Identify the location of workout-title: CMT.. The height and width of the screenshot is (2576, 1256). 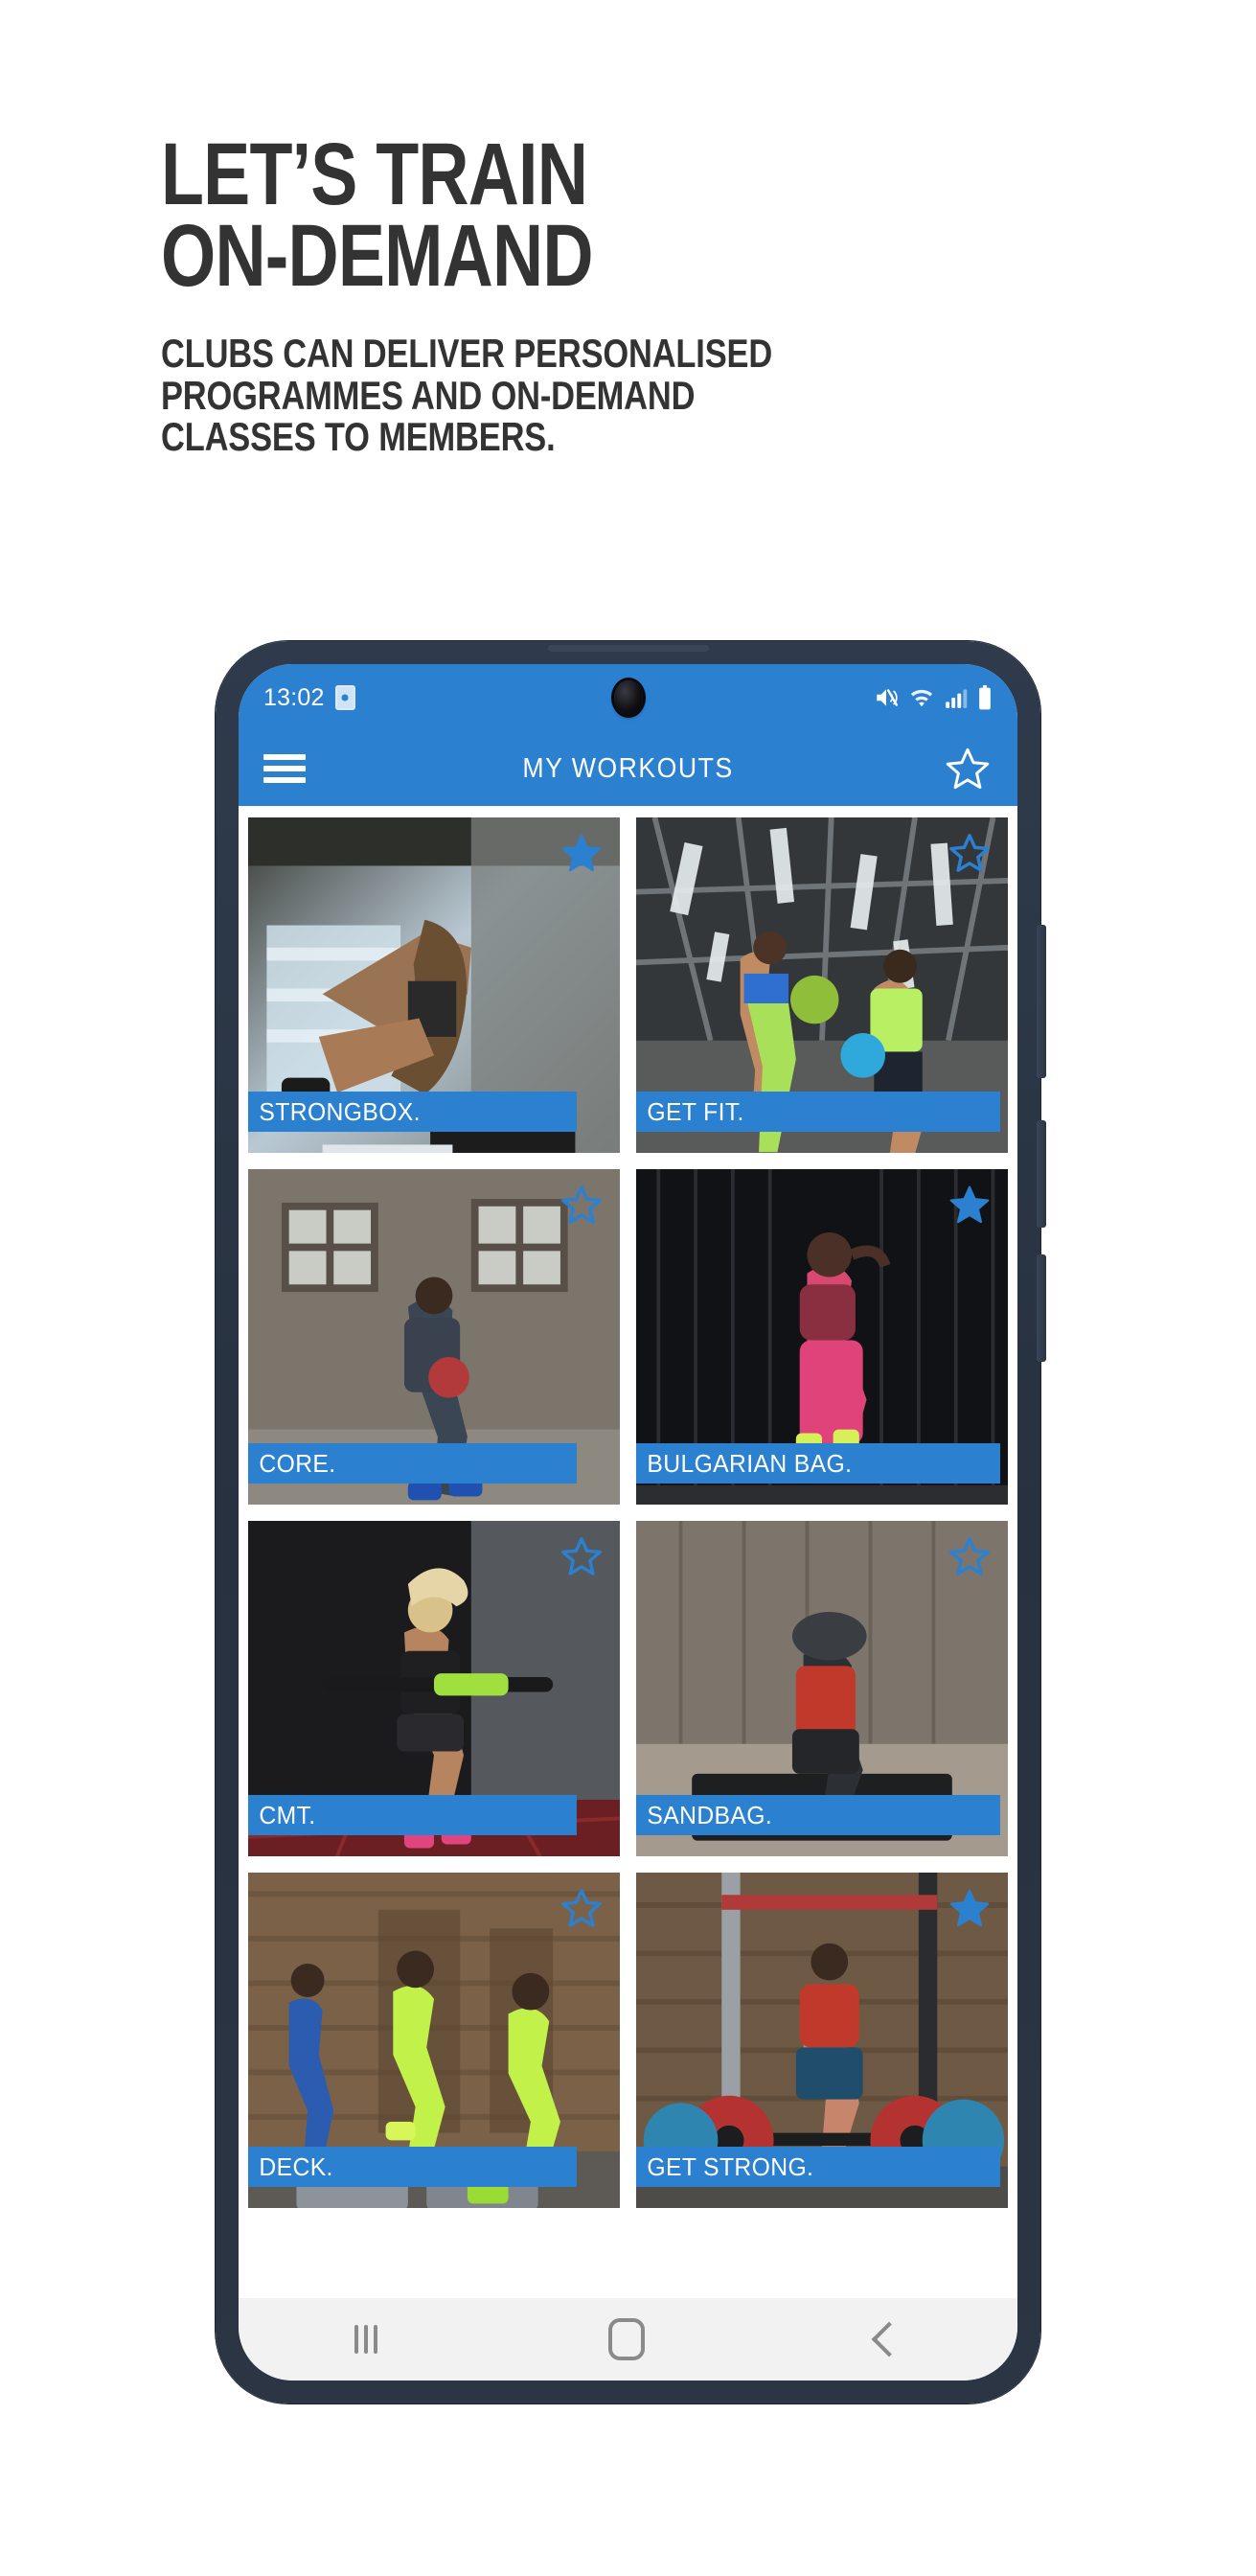
(413, 1815).